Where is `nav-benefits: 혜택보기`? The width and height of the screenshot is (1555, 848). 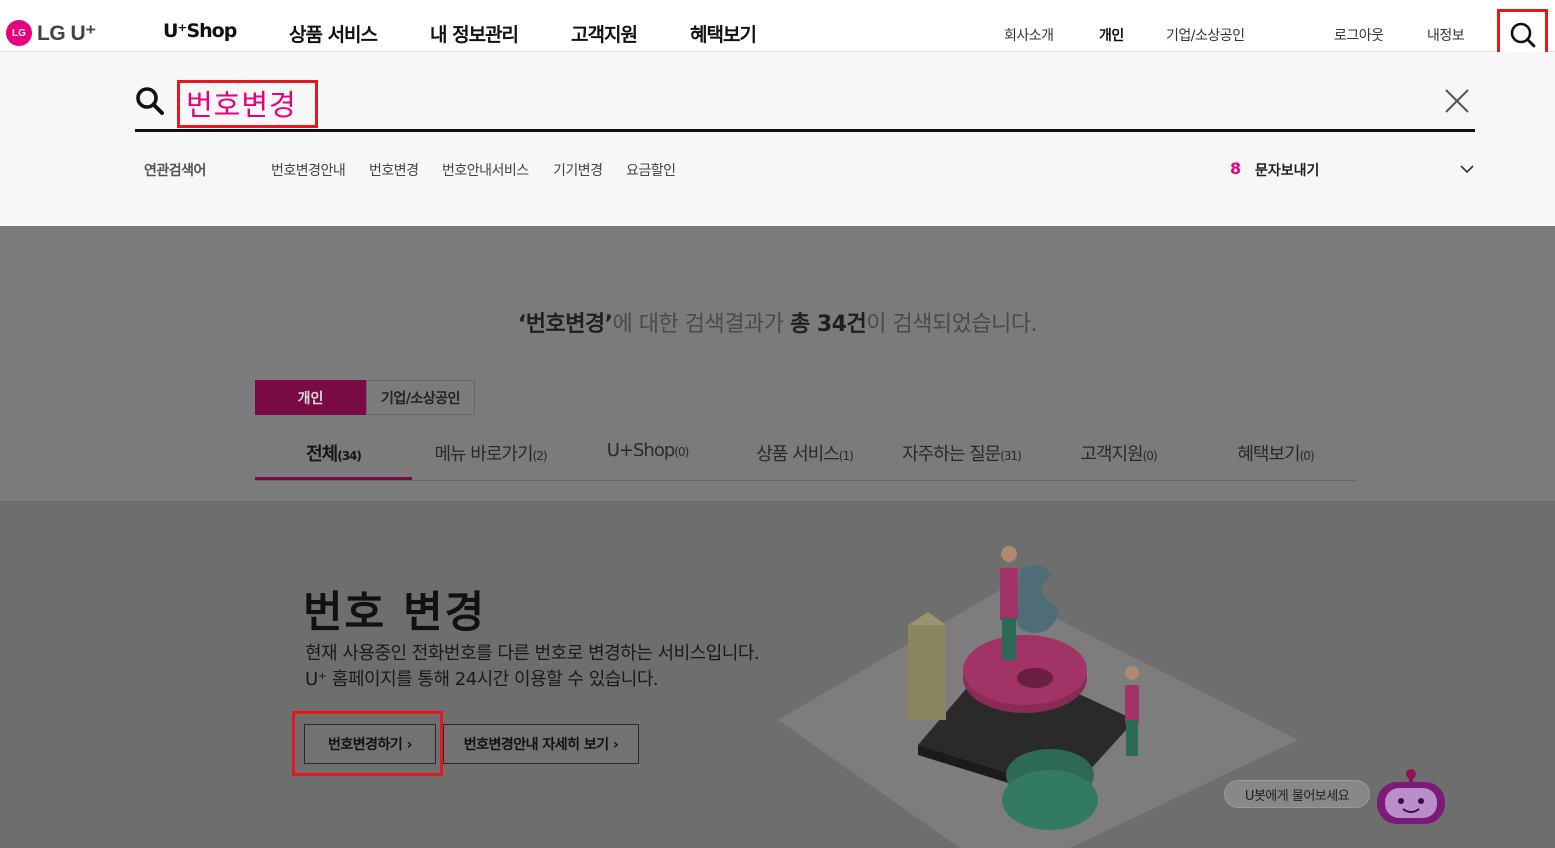 nav-benefits: 혜택보기 is located at coordinates (723, 33).